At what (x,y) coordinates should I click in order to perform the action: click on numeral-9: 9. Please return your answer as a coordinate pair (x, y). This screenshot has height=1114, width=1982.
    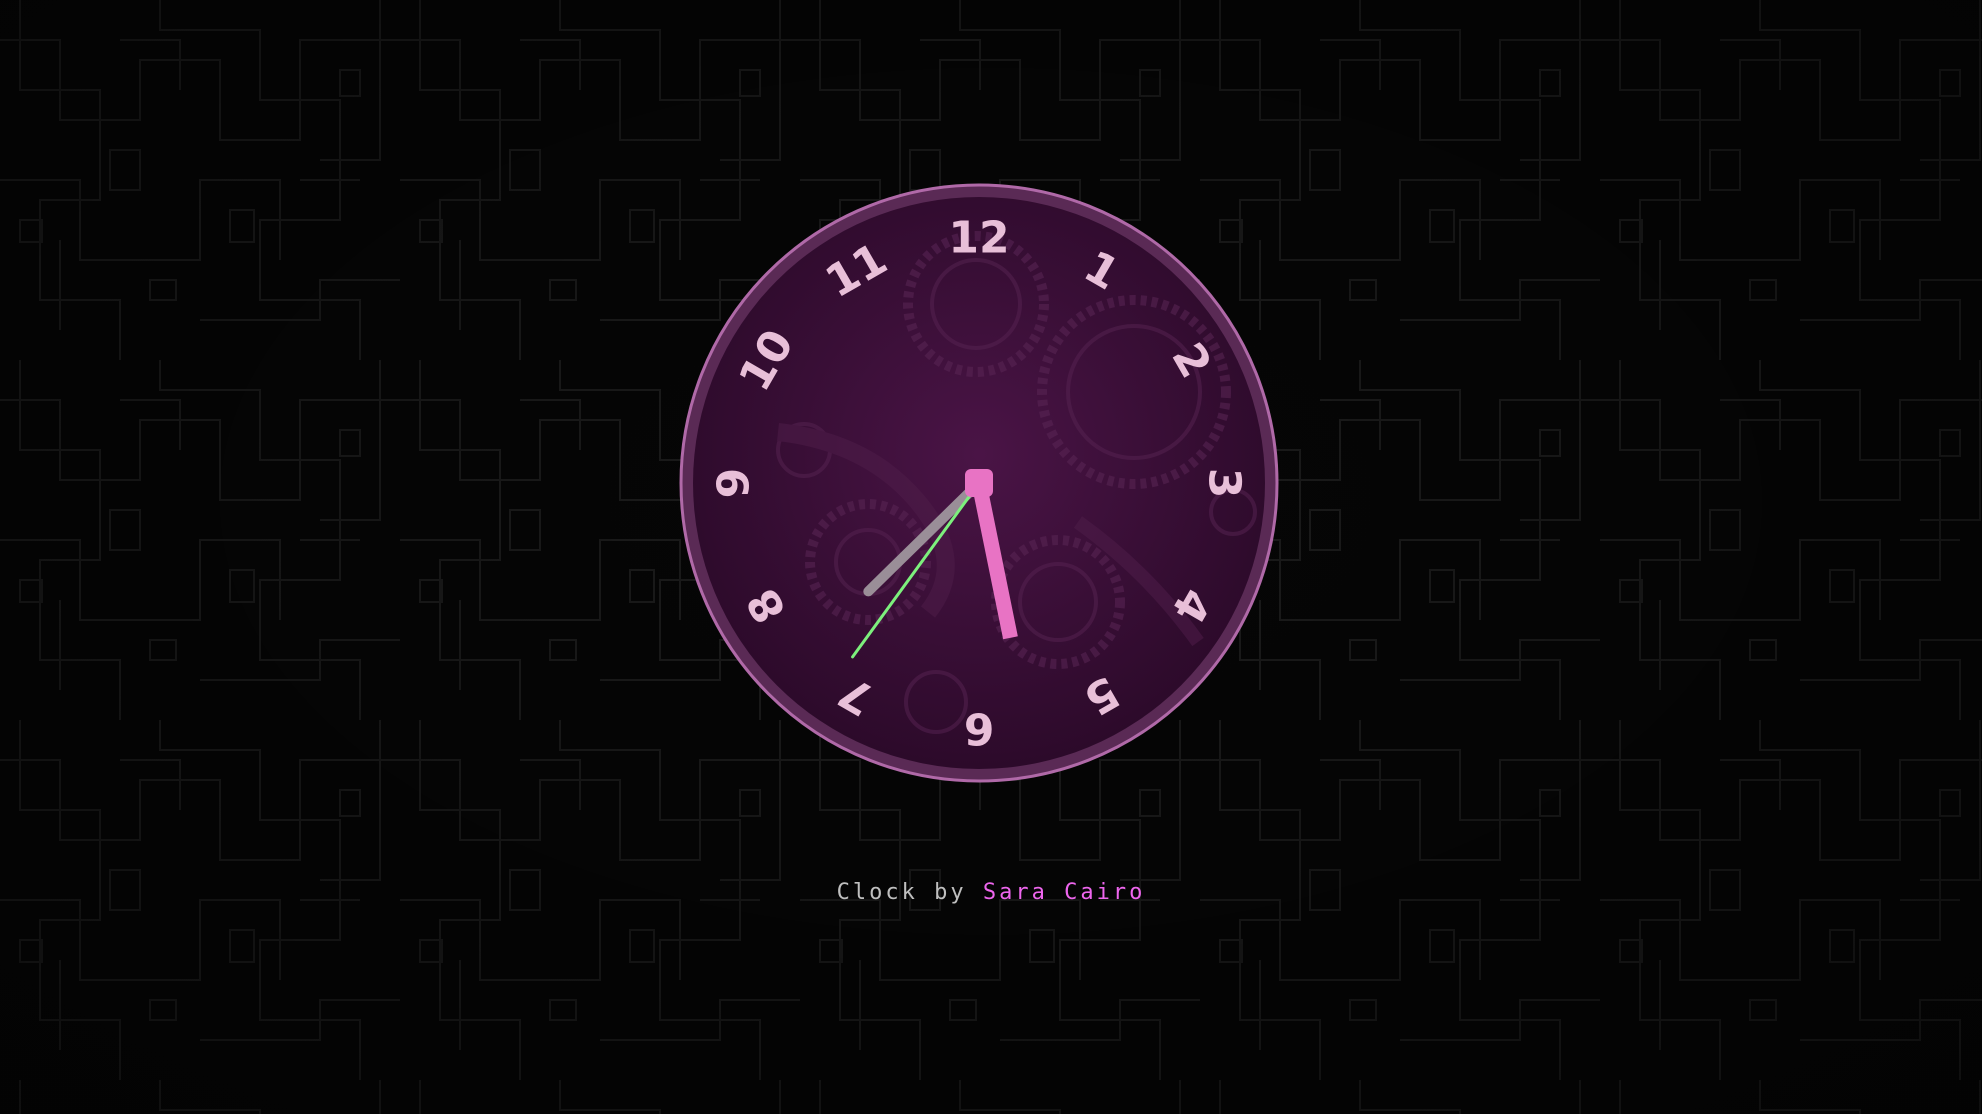
    Looking at the image, I should click on (734, 483).